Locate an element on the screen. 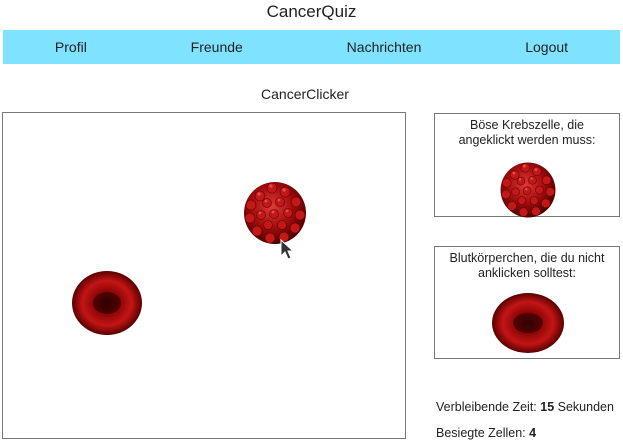  mouse-pointer-icon is located at coordinates (287, 249).